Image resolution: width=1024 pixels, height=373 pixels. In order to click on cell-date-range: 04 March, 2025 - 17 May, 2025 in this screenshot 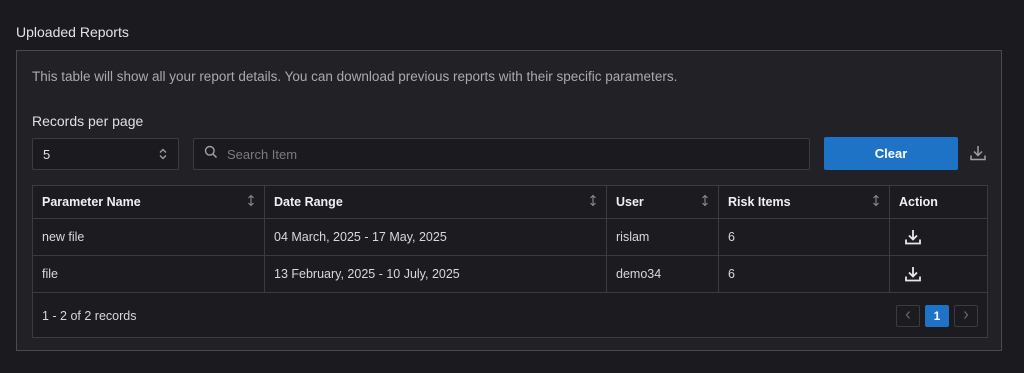, I will do `click(436, 237)`.